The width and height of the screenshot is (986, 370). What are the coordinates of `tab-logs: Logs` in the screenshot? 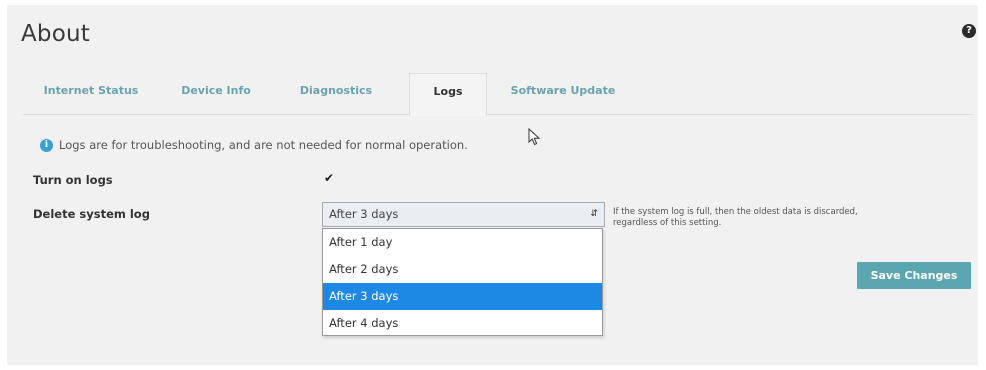 It's located at (448, 94).